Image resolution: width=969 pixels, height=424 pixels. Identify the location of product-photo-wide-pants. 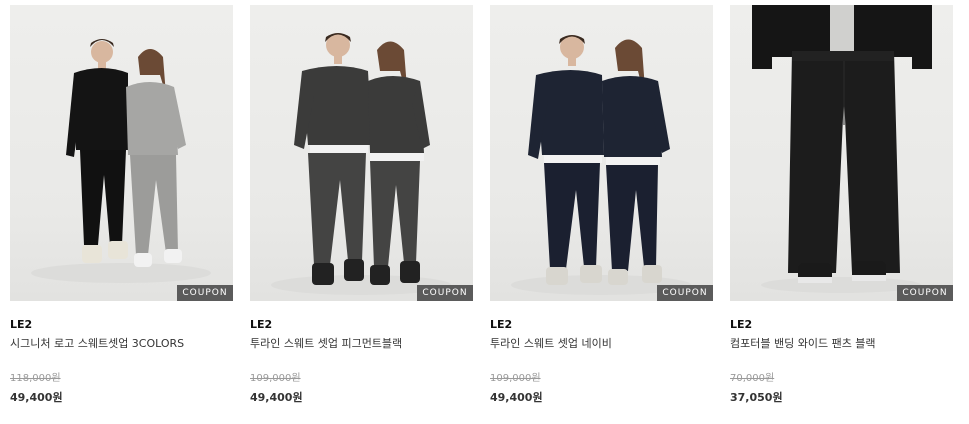
(842, 149).